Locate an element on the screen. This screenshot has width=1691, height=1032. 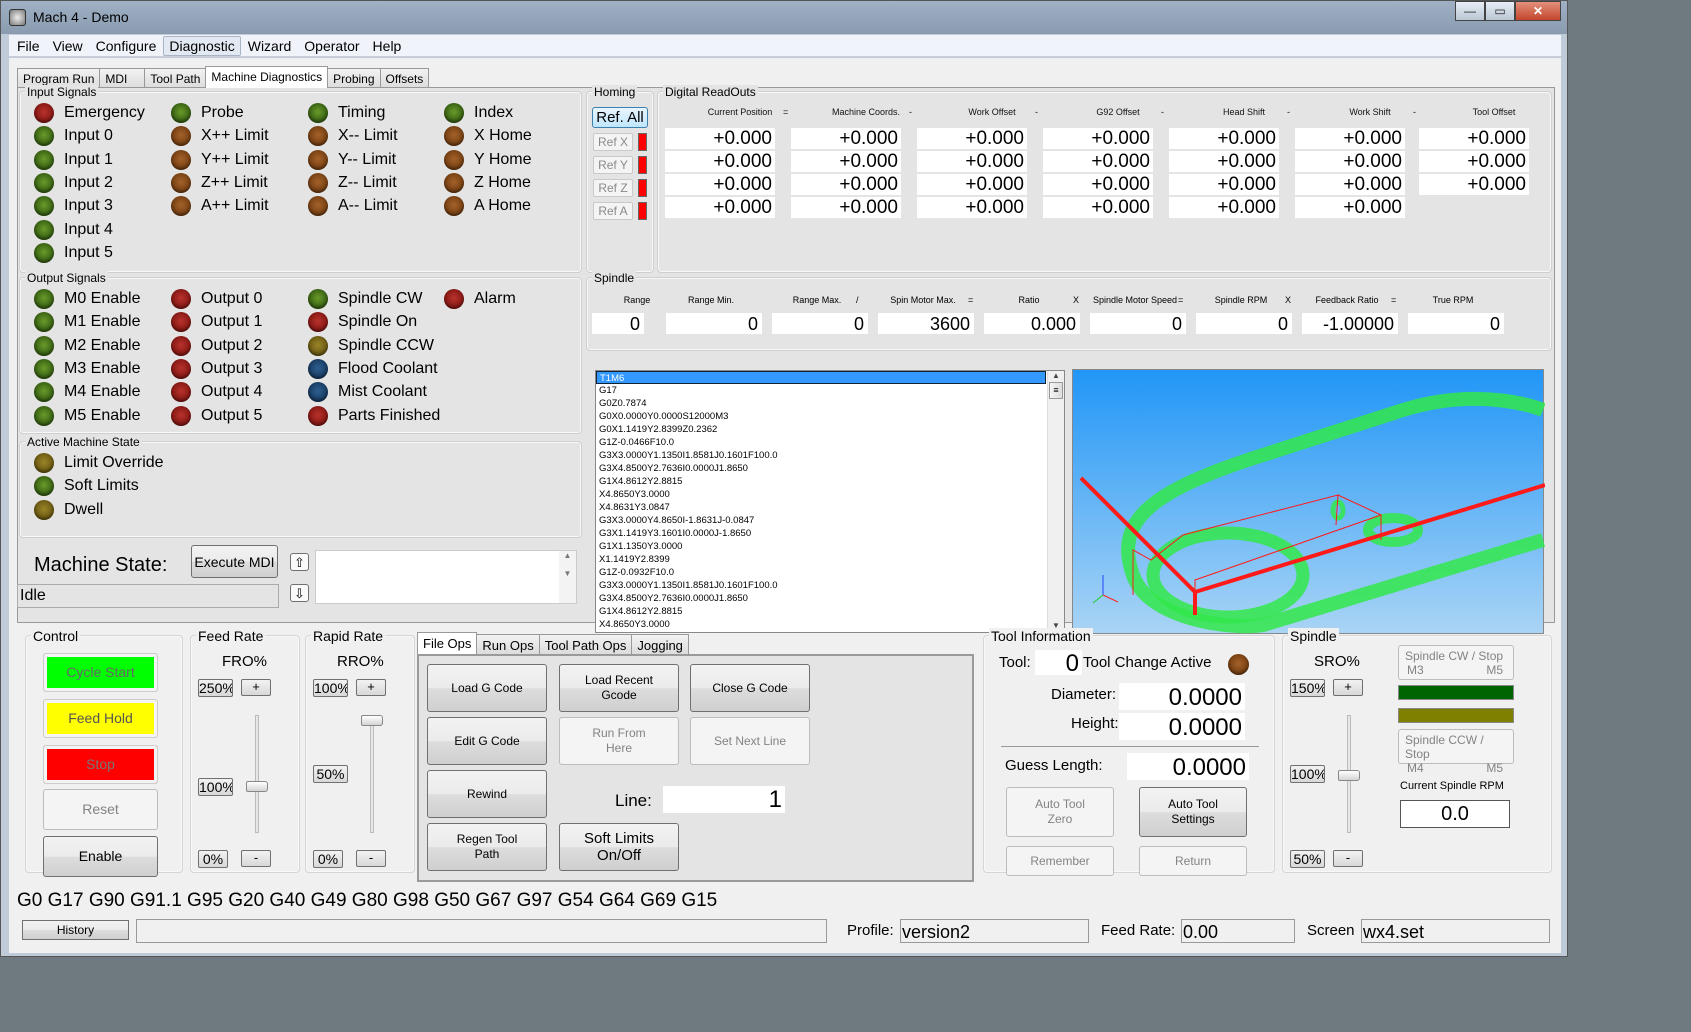
menu-view: View is located at coordinates (68, 46).